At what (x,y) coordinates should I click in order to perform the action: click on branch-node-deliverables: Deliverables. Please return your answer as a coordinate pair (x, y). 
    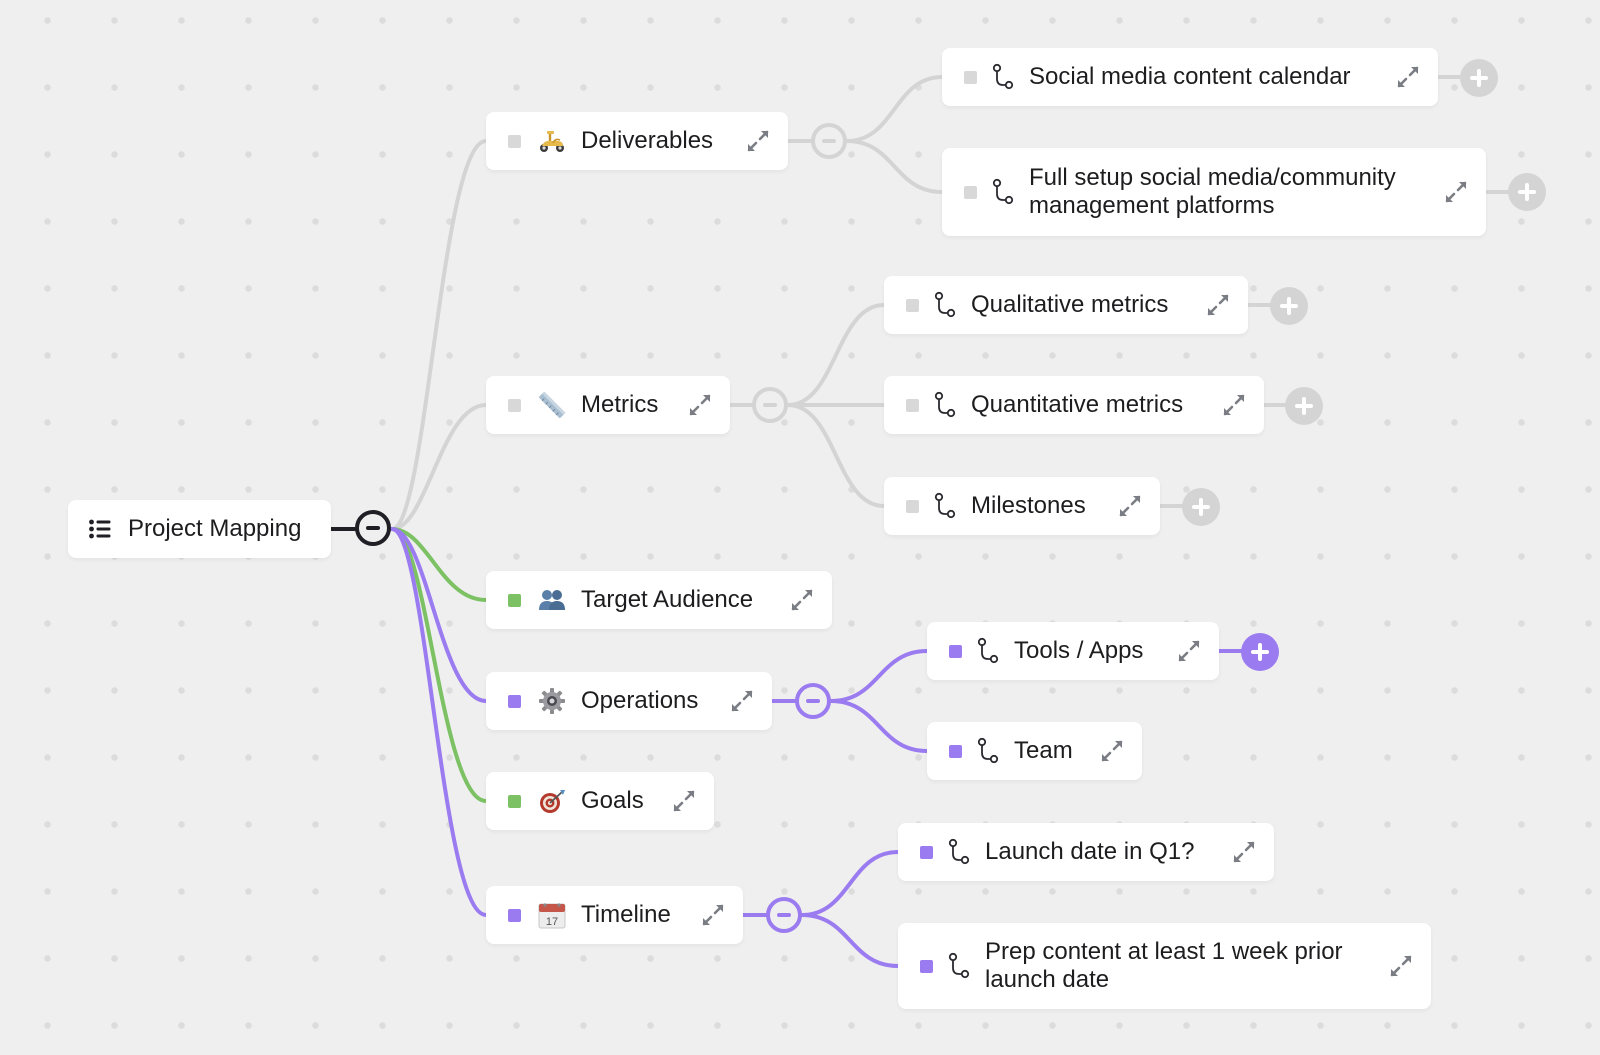
    Looking at the image, I should click on (637, 141).